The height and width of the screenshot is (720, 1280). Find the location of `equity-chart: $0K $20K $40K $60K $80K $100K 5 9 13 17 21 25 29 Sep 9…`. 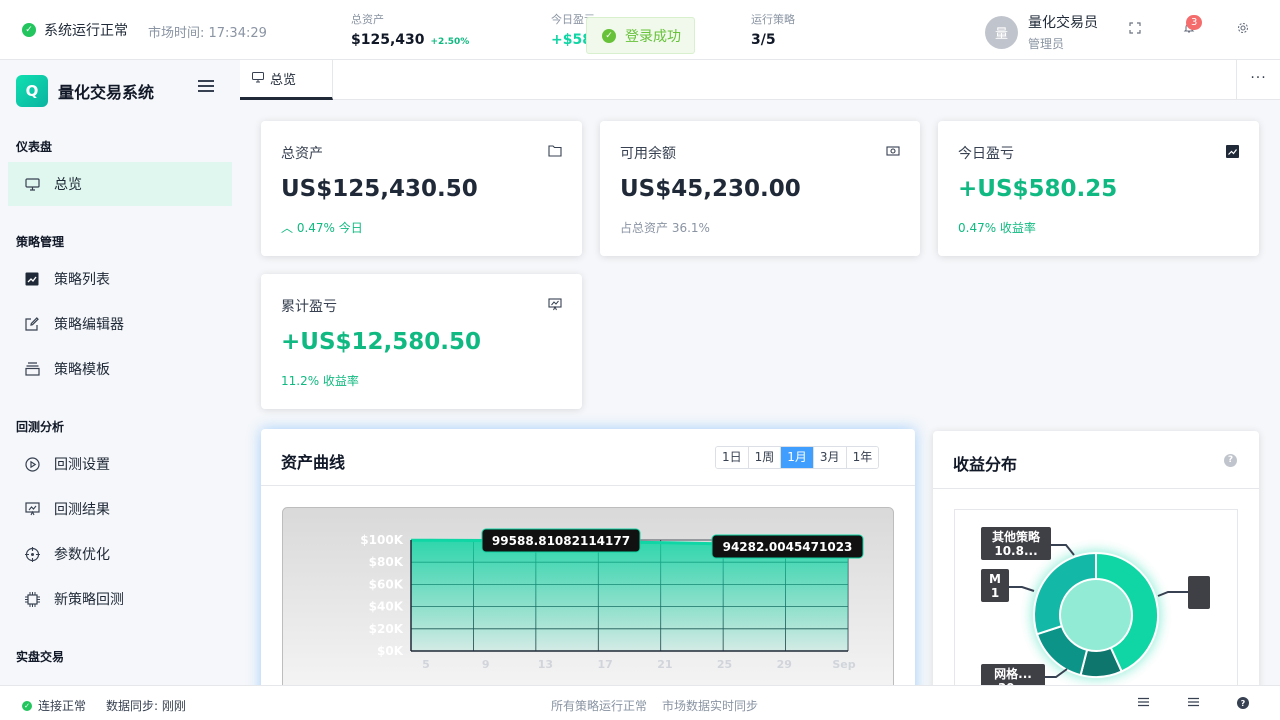

equity-chart: $0K $20K $40K $60K $80K $100K 5 9 13 17 21 25 29 Sep 9… is located at coordinates (588, 602).